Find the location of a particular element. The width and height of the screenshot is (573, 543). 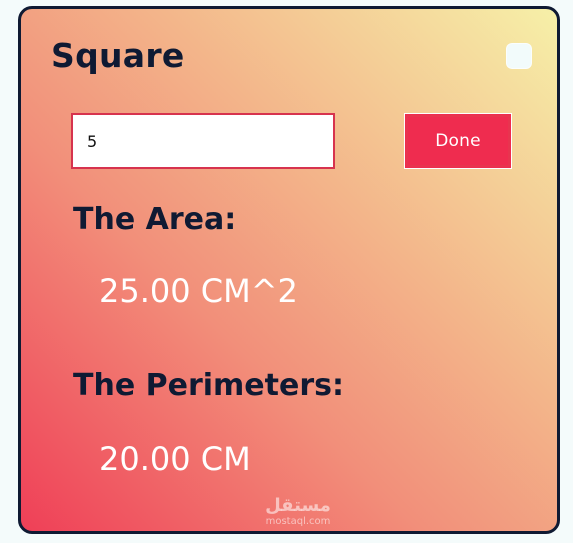

area-value: 25.00 CM^2 is located at coordinates (198, 291).